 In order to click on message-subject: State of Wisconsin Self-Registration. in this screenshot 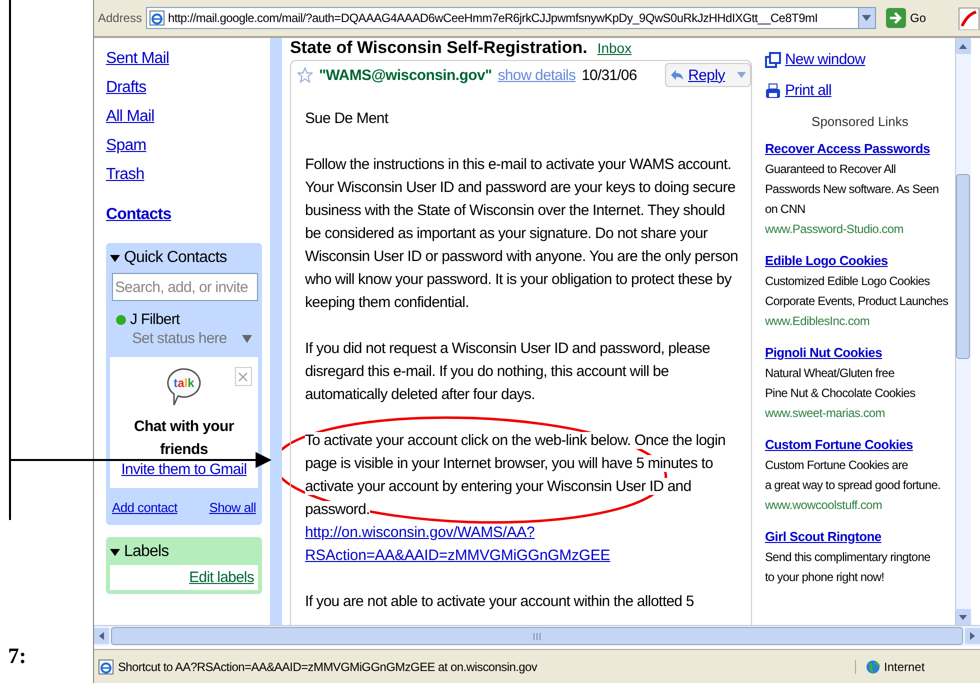, I will do `click(439, 48)`.